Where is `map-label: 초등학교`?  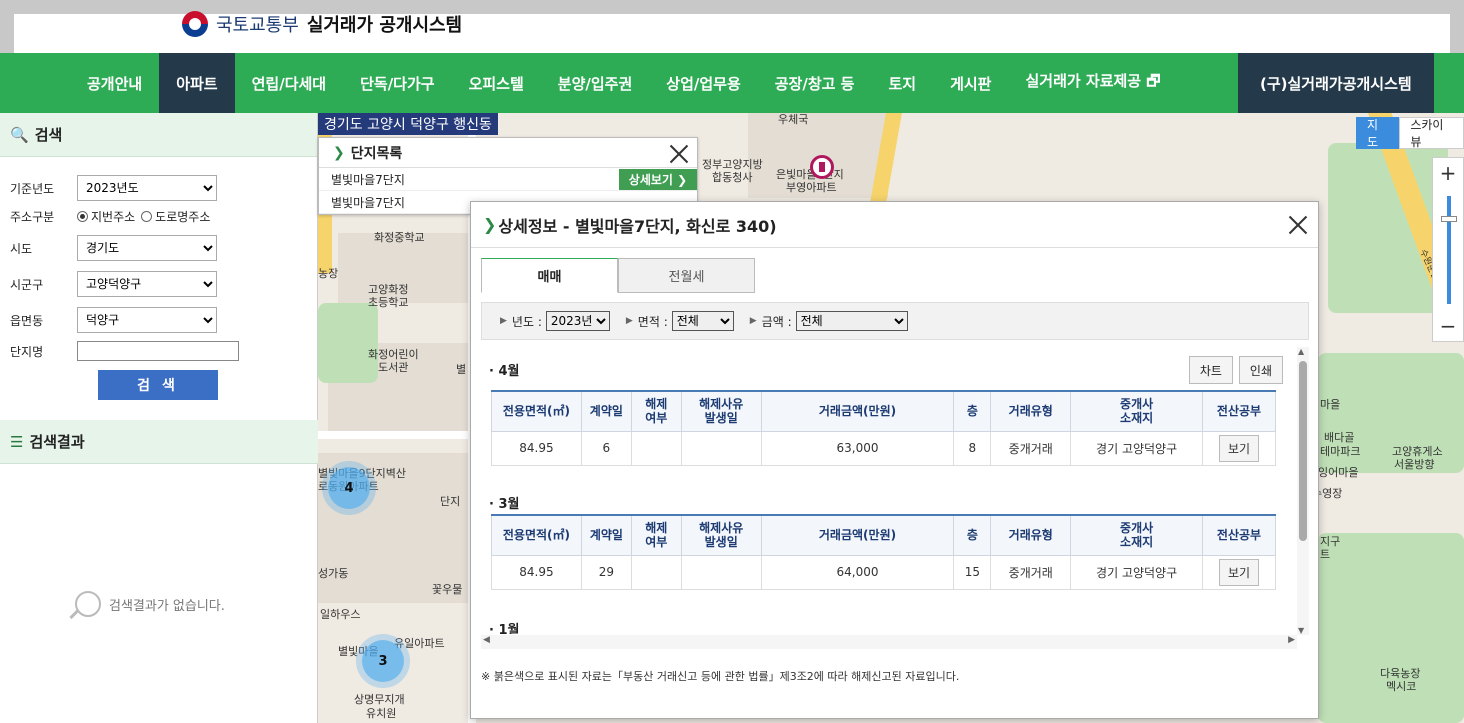 map-label: 초등학교 is located at coordinates (388, 302).